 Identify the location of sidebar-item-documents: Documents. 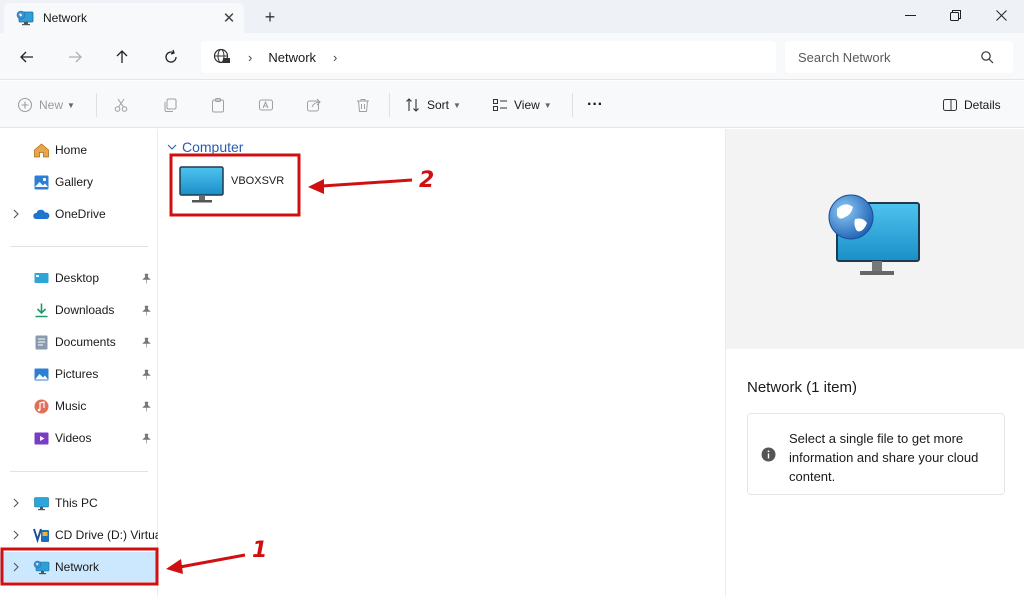
(79, 342).